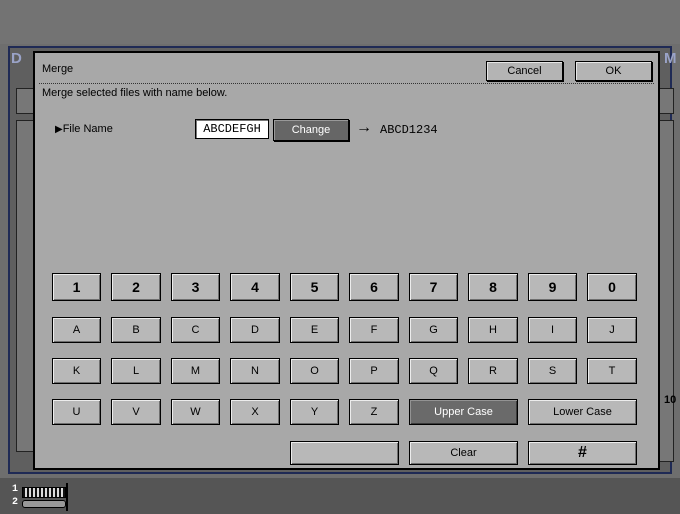 The height and width of the screenshot is (514, 680). What do you see at coordinates (255, 371) in the screenshot?
I see `key-n: N` at bounding box center [255, 371].